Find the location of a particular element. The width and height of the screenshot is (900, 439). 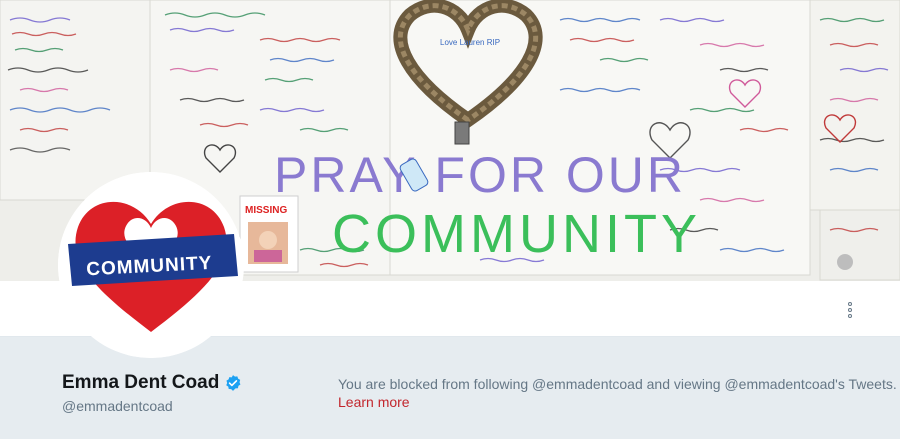

banner-headline-line1: PRAY FOR OUR is located at coordinates (480, 175).